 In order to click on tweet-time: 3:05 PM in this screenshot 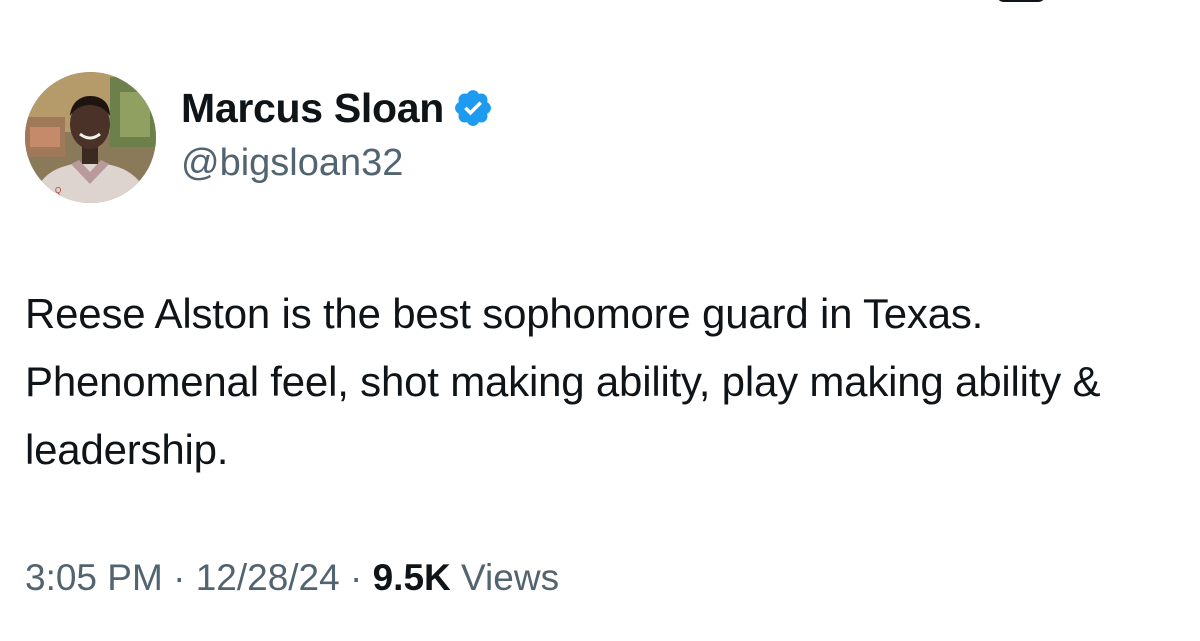, I will do `click(94, 577)`.